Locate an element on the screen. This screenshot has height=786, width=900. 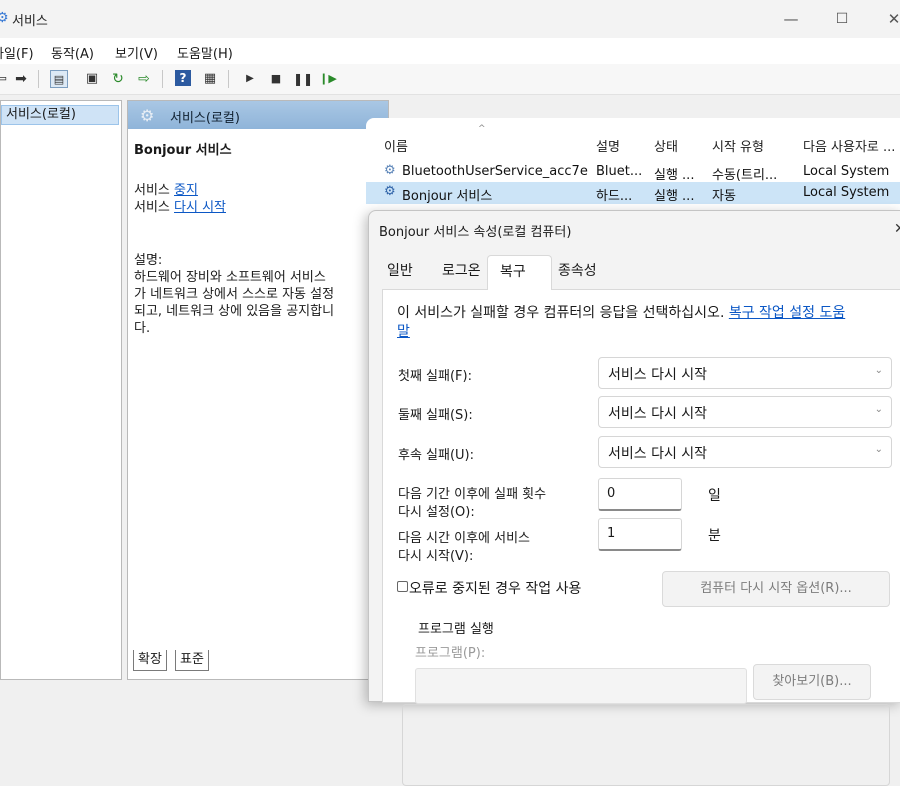
enable-actions-checkbox is located at coordinates (402, 586).